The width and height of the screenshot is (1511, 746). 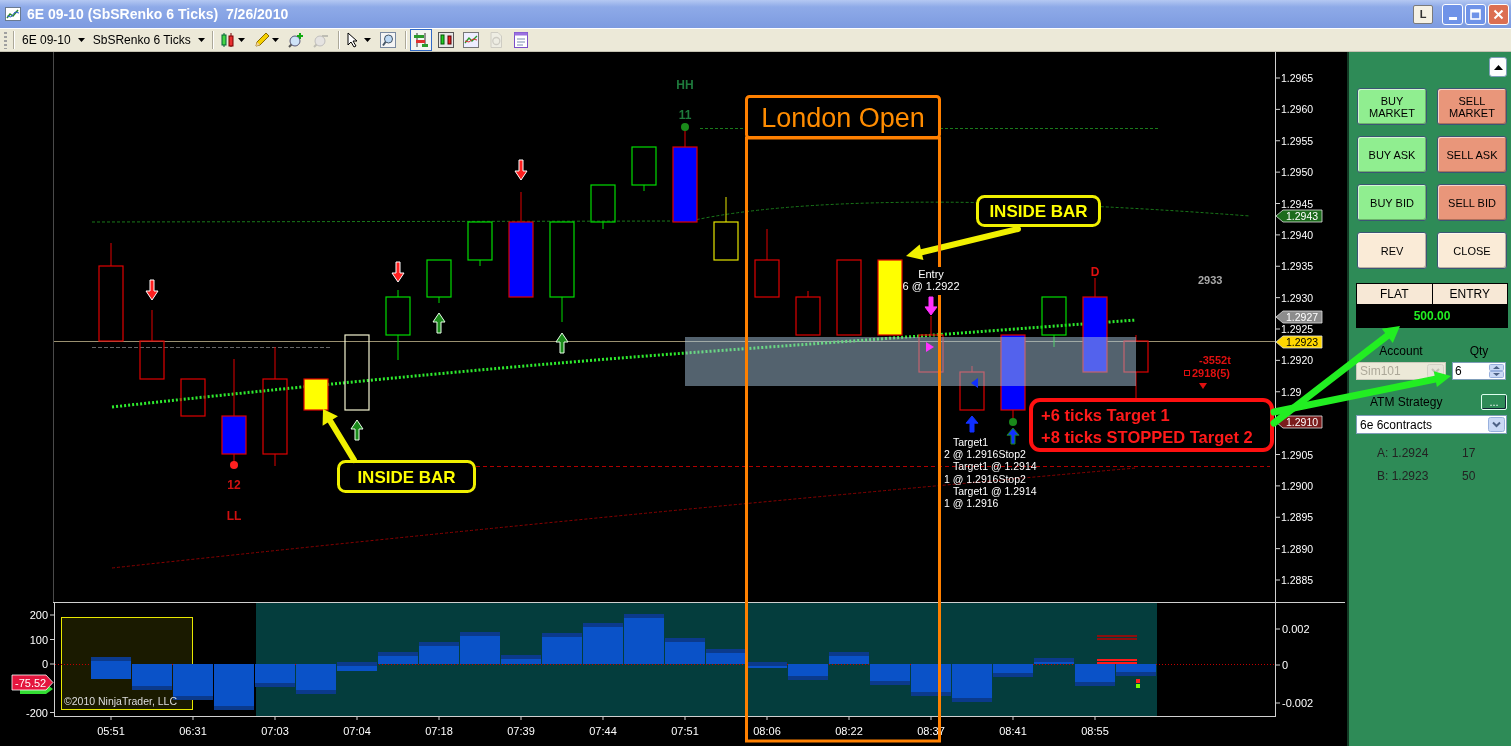 I want to click on maximize-button, so click(x=1475, y=14).